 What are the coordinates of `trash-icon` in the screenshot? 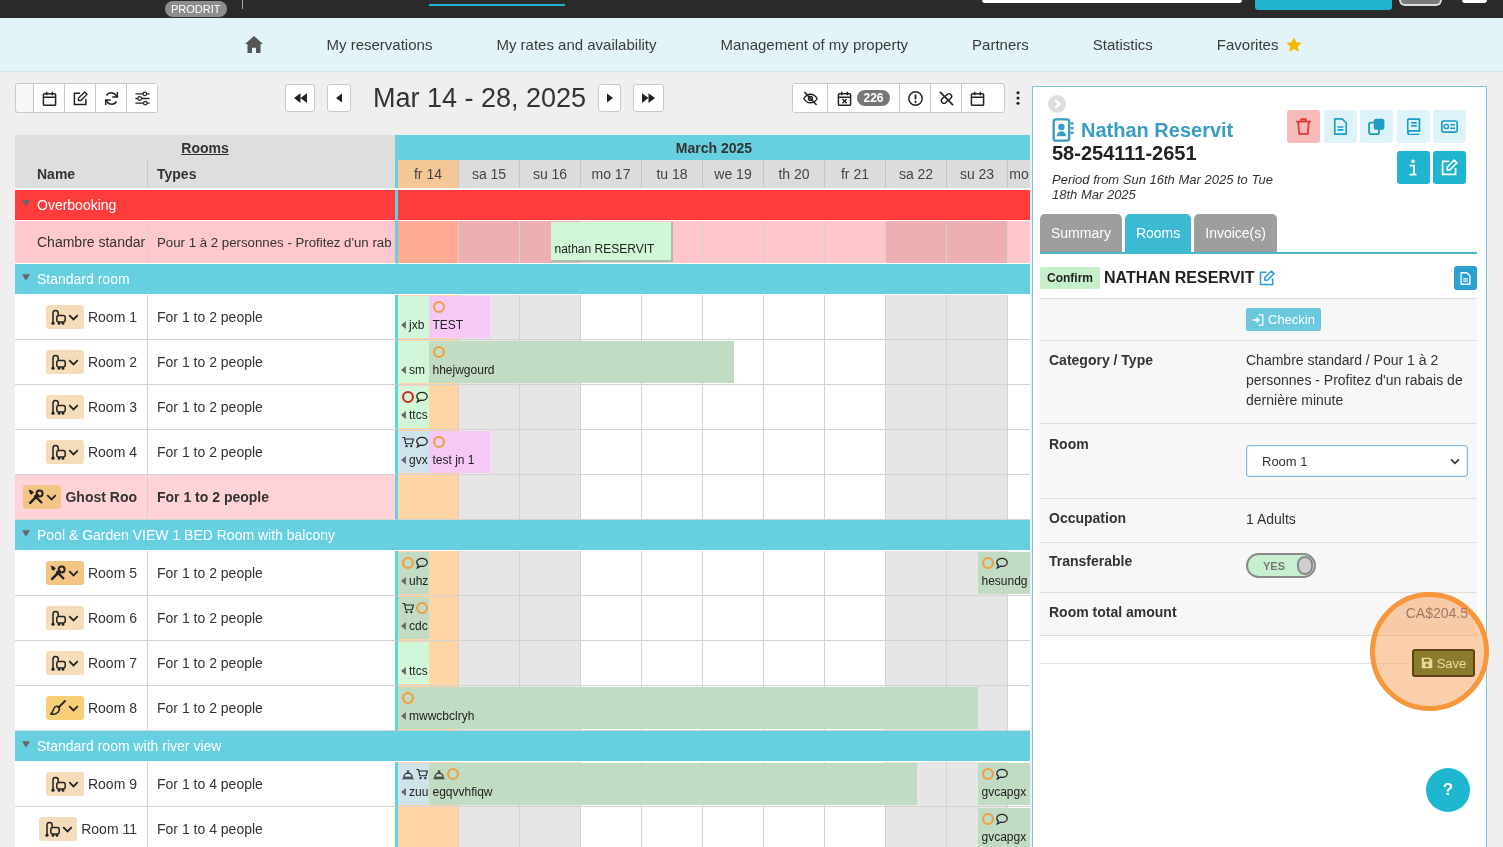 It's located at (1303, 126).